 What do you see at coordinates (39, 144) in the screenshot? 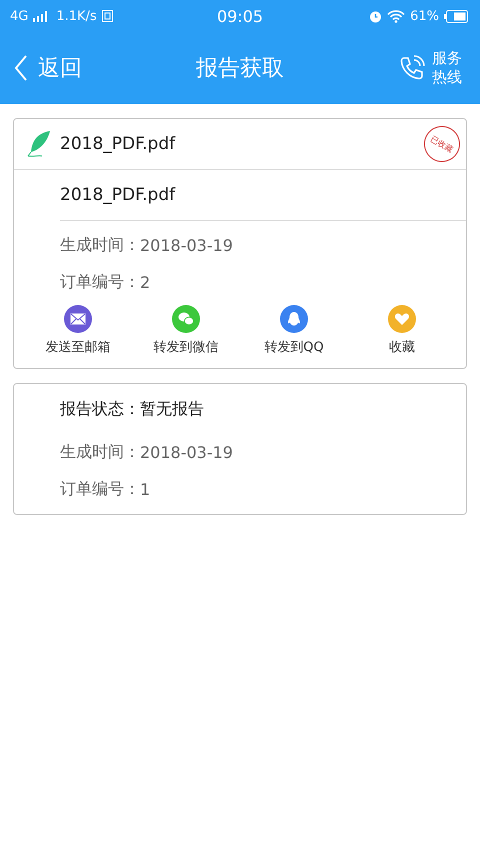
I see `feather-icon` at bounding box center [39, 144].